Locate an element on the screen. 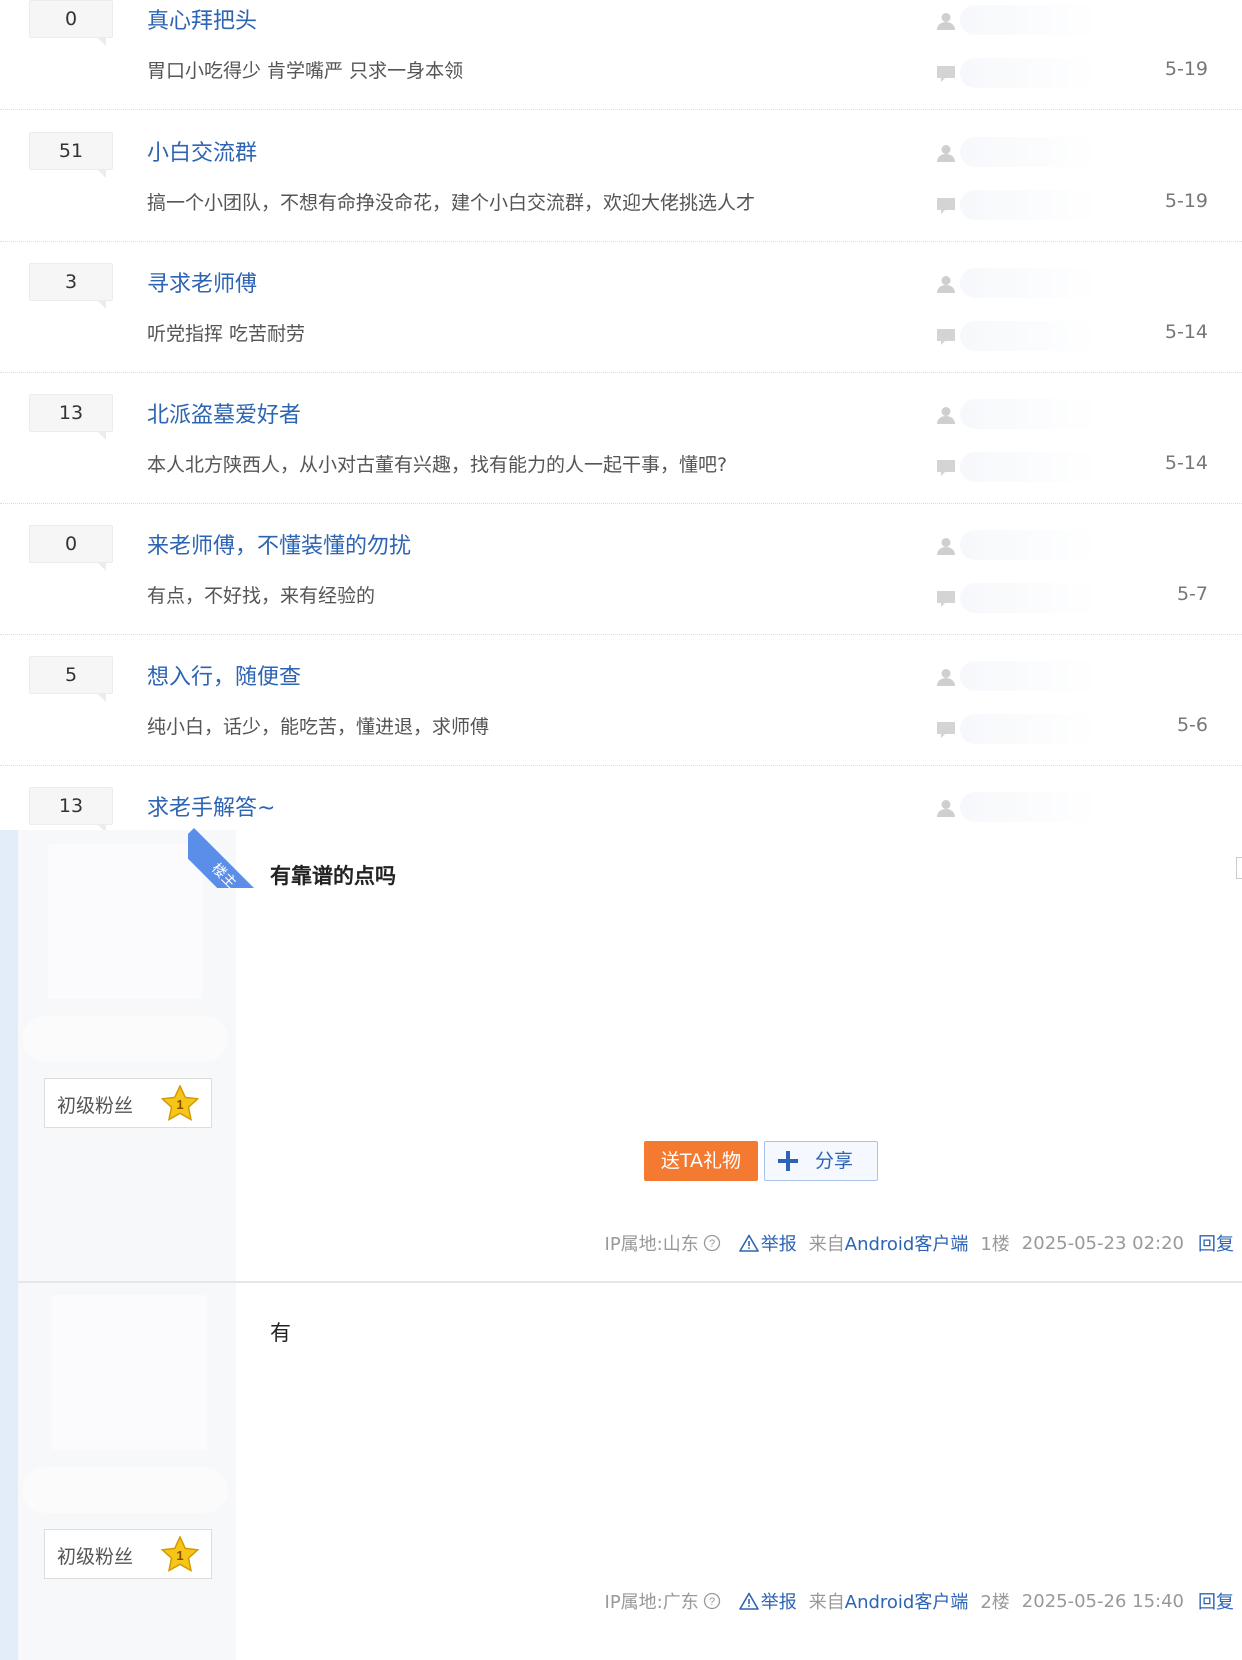 This screenshot has height=1660, width=1242. thread-abstract: 本人北方陕西人，从小对古董有兴趣，找有能力的人一起干事，懂吧? is located at coordinates (437, 465).